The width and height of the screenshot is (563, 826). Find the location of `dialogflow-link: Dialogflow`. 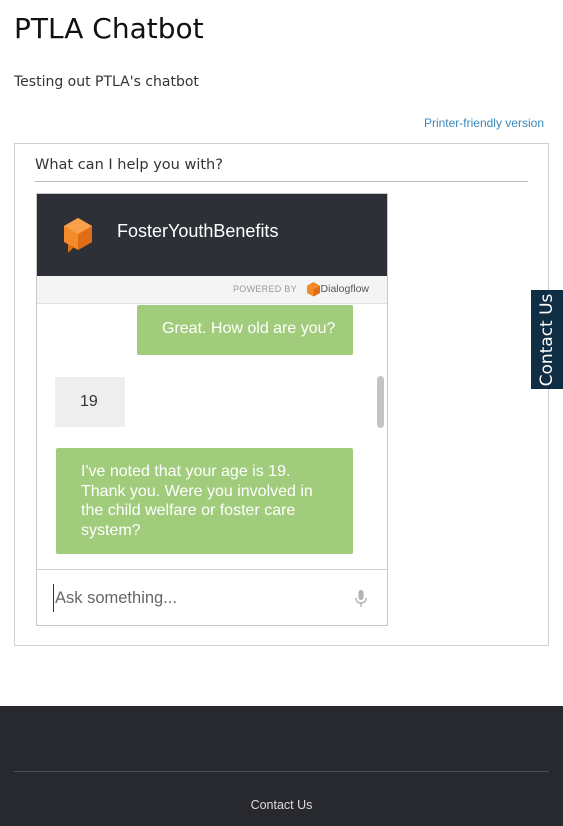

dialogflow-link: Dialogflow is located at coordinates (345, 289).